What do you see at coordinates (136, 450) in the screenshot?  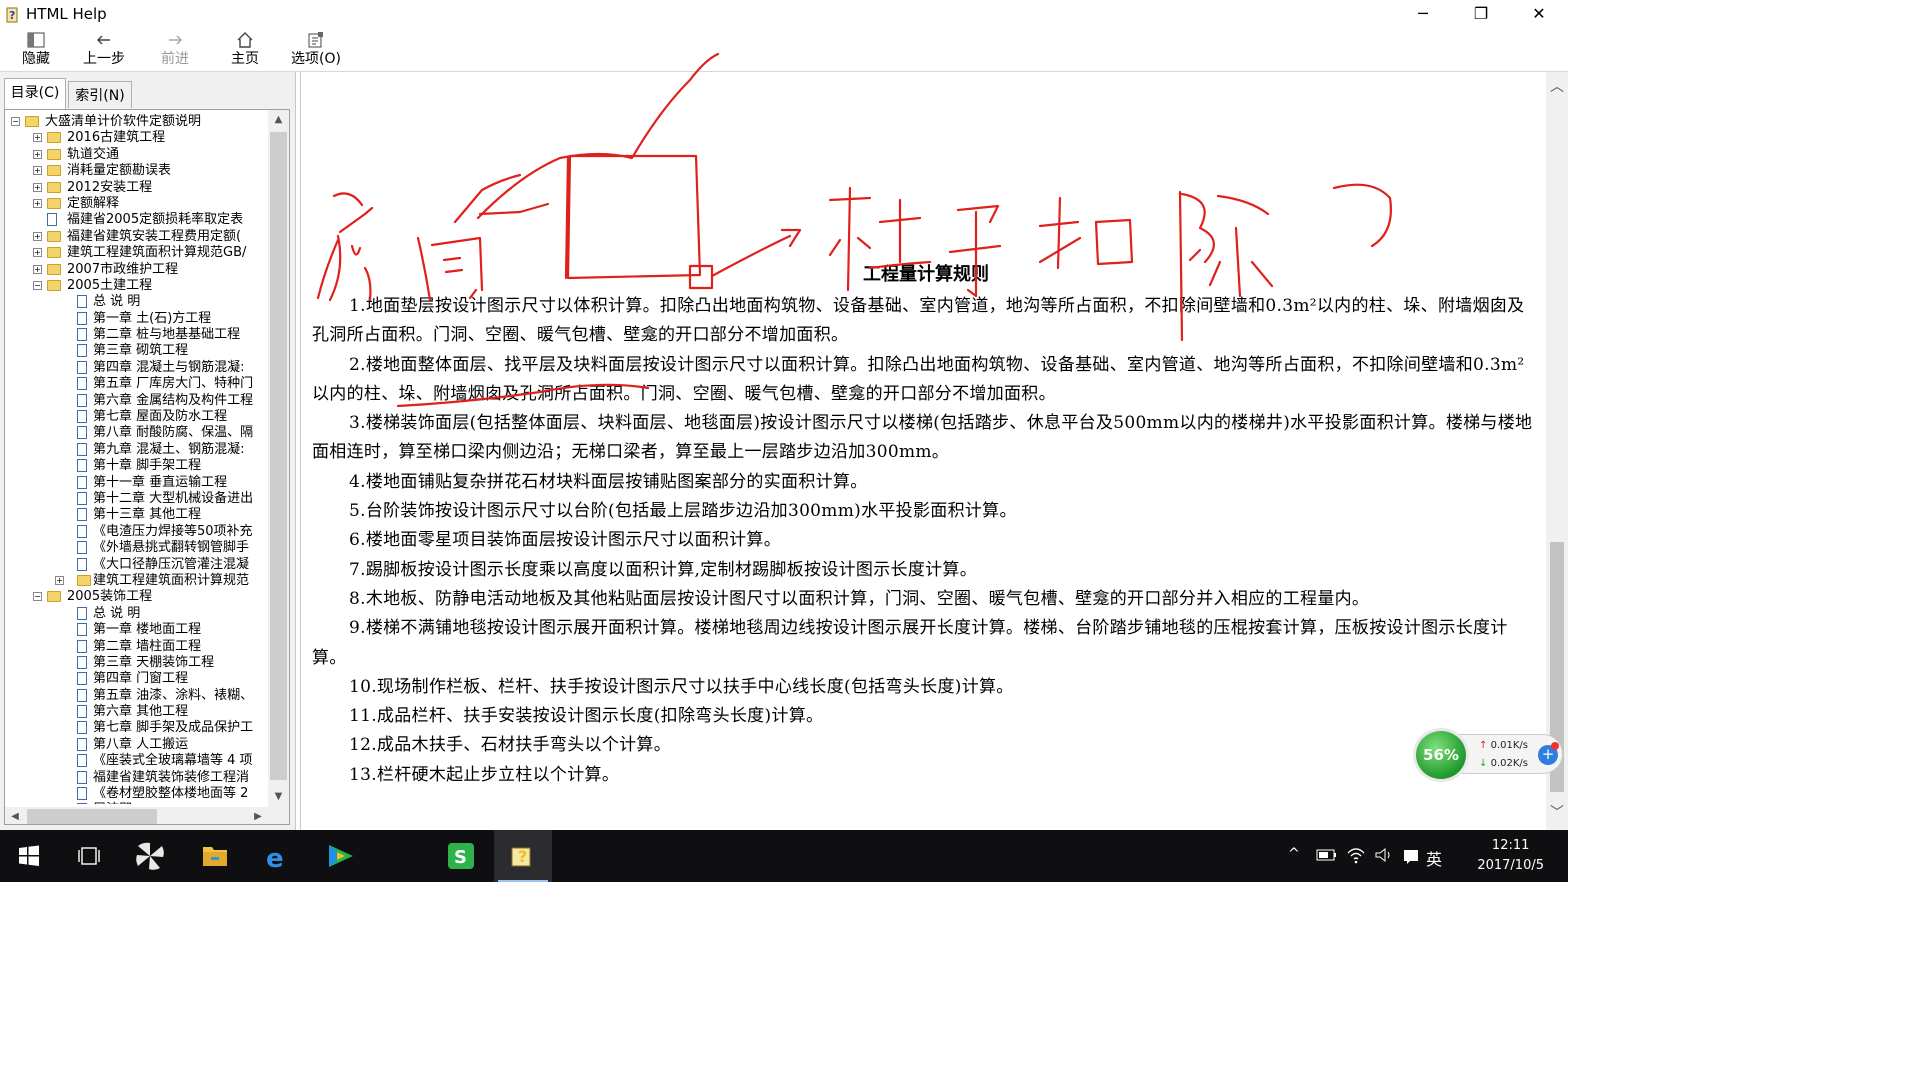 I see `tree-item: 第九章 混凝土、钢筋混凝:` at bounding box center [136, 450].